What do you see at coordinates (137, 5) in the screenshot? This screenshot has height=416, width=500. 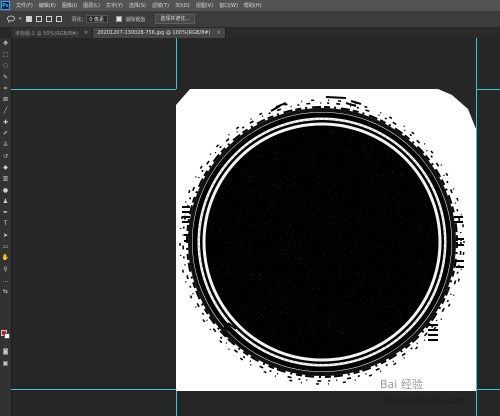 I see `menu-select: 选择(S)` at bounding box center [137, 5].